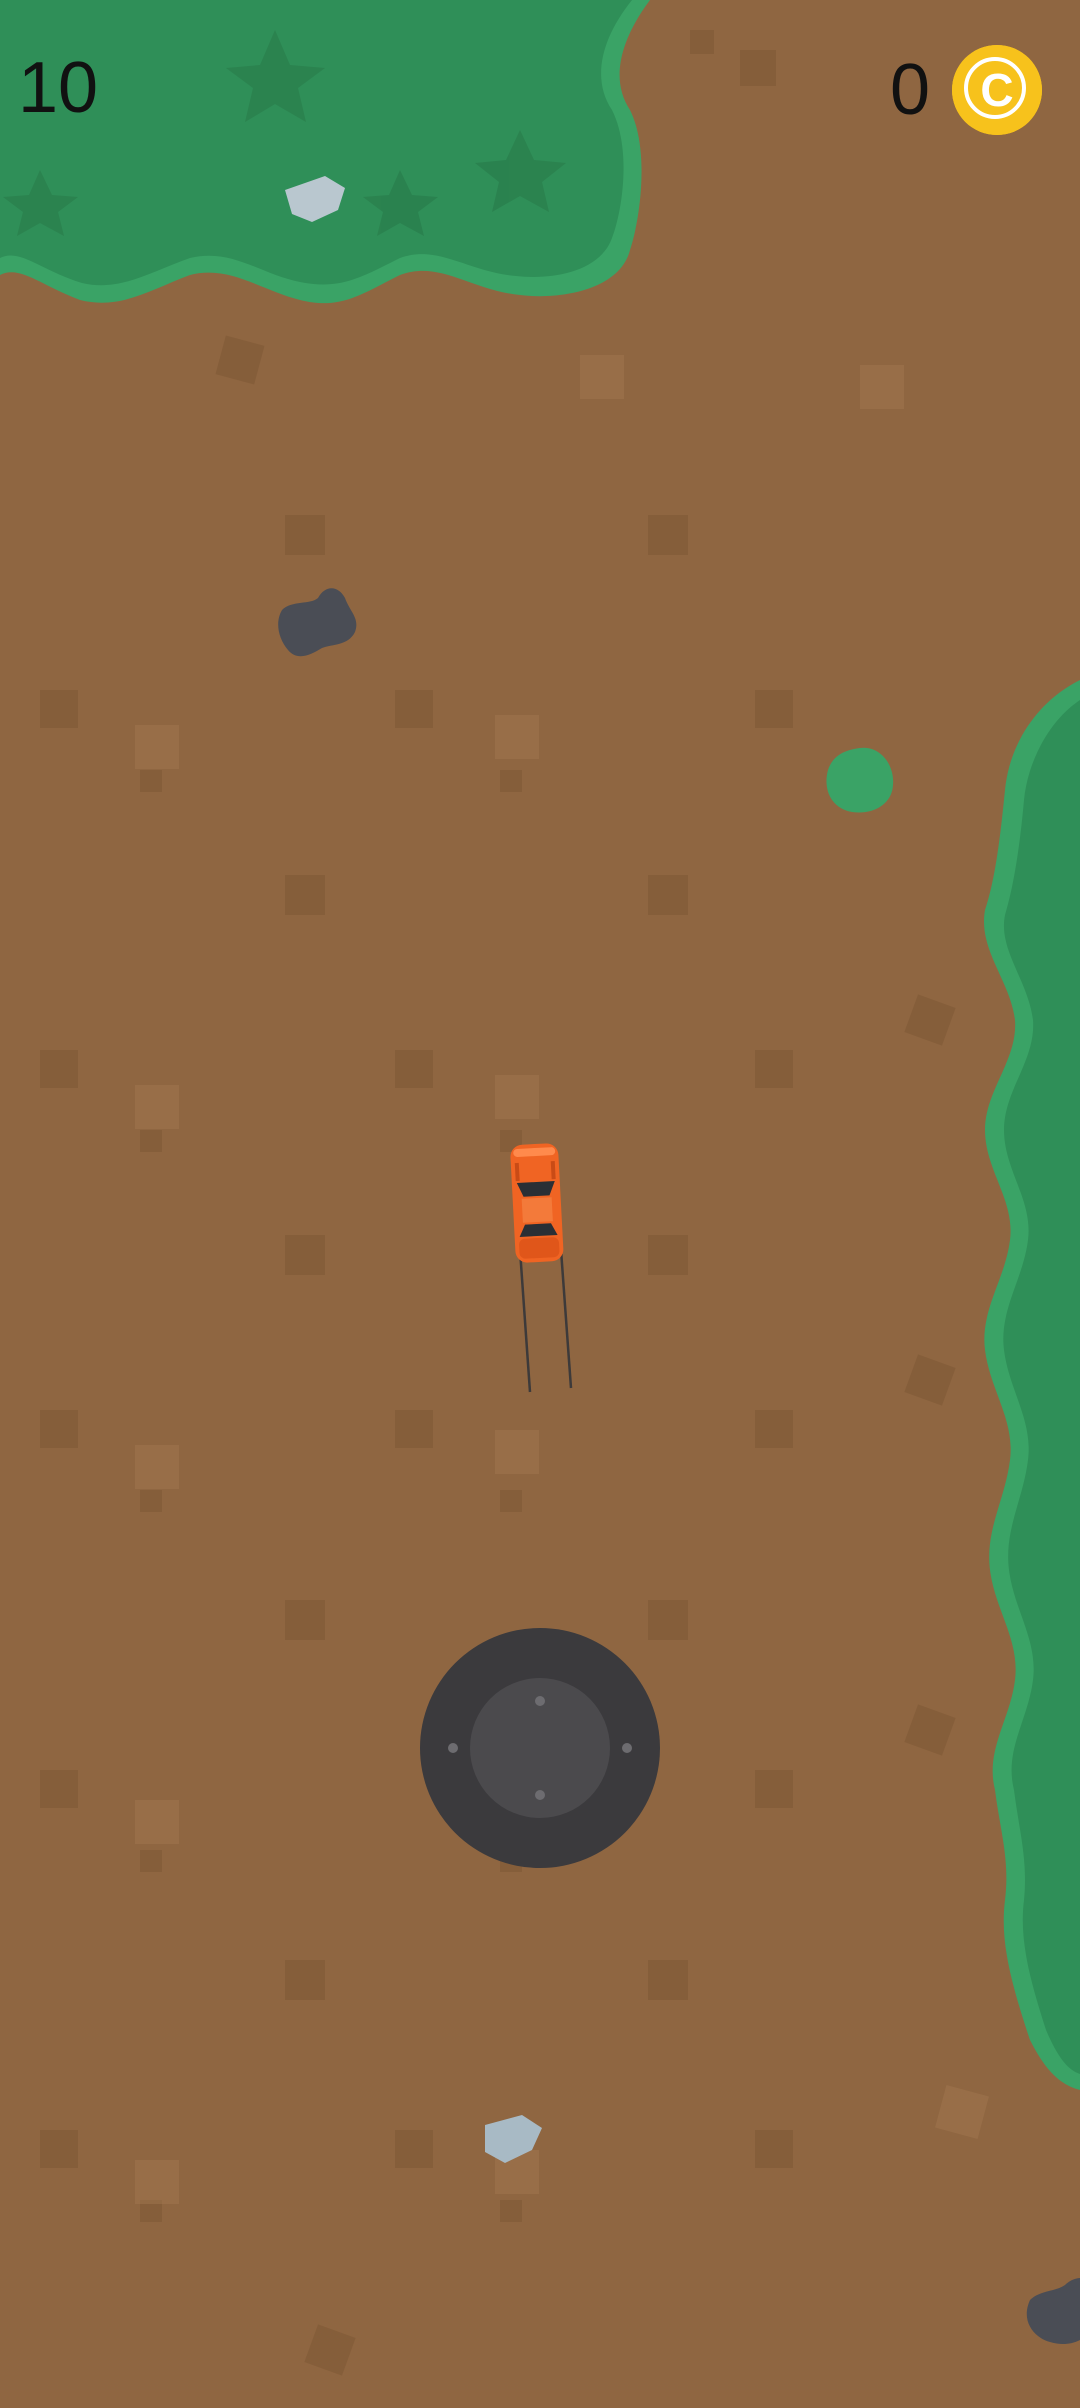 The image size is (1080, 2408). I want to click on joystick-control, so click(540, 1748).